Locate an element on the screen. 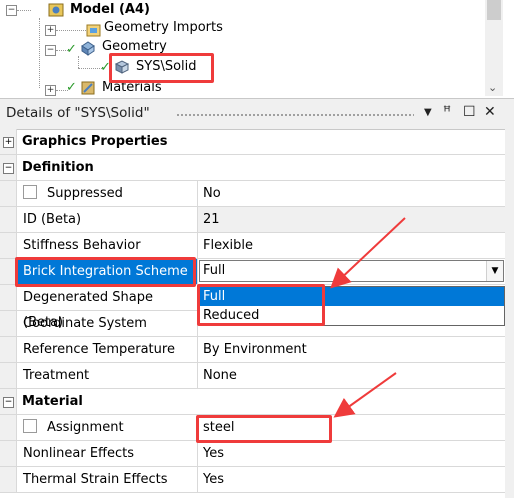  tree-geometry-imports-label: Geometry Imports is located at coordinates (163, 28).